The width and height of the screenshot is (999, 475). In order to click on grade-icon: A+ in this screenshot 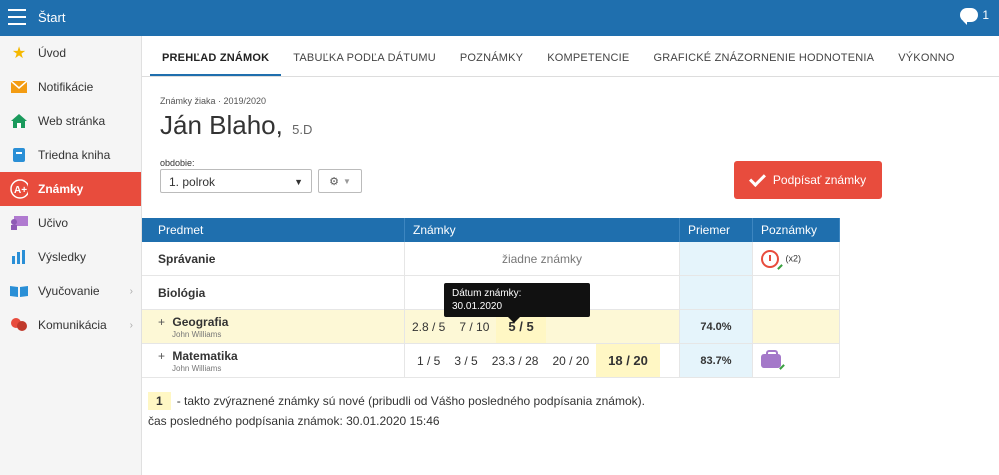, I will do `click(19, 189)`.